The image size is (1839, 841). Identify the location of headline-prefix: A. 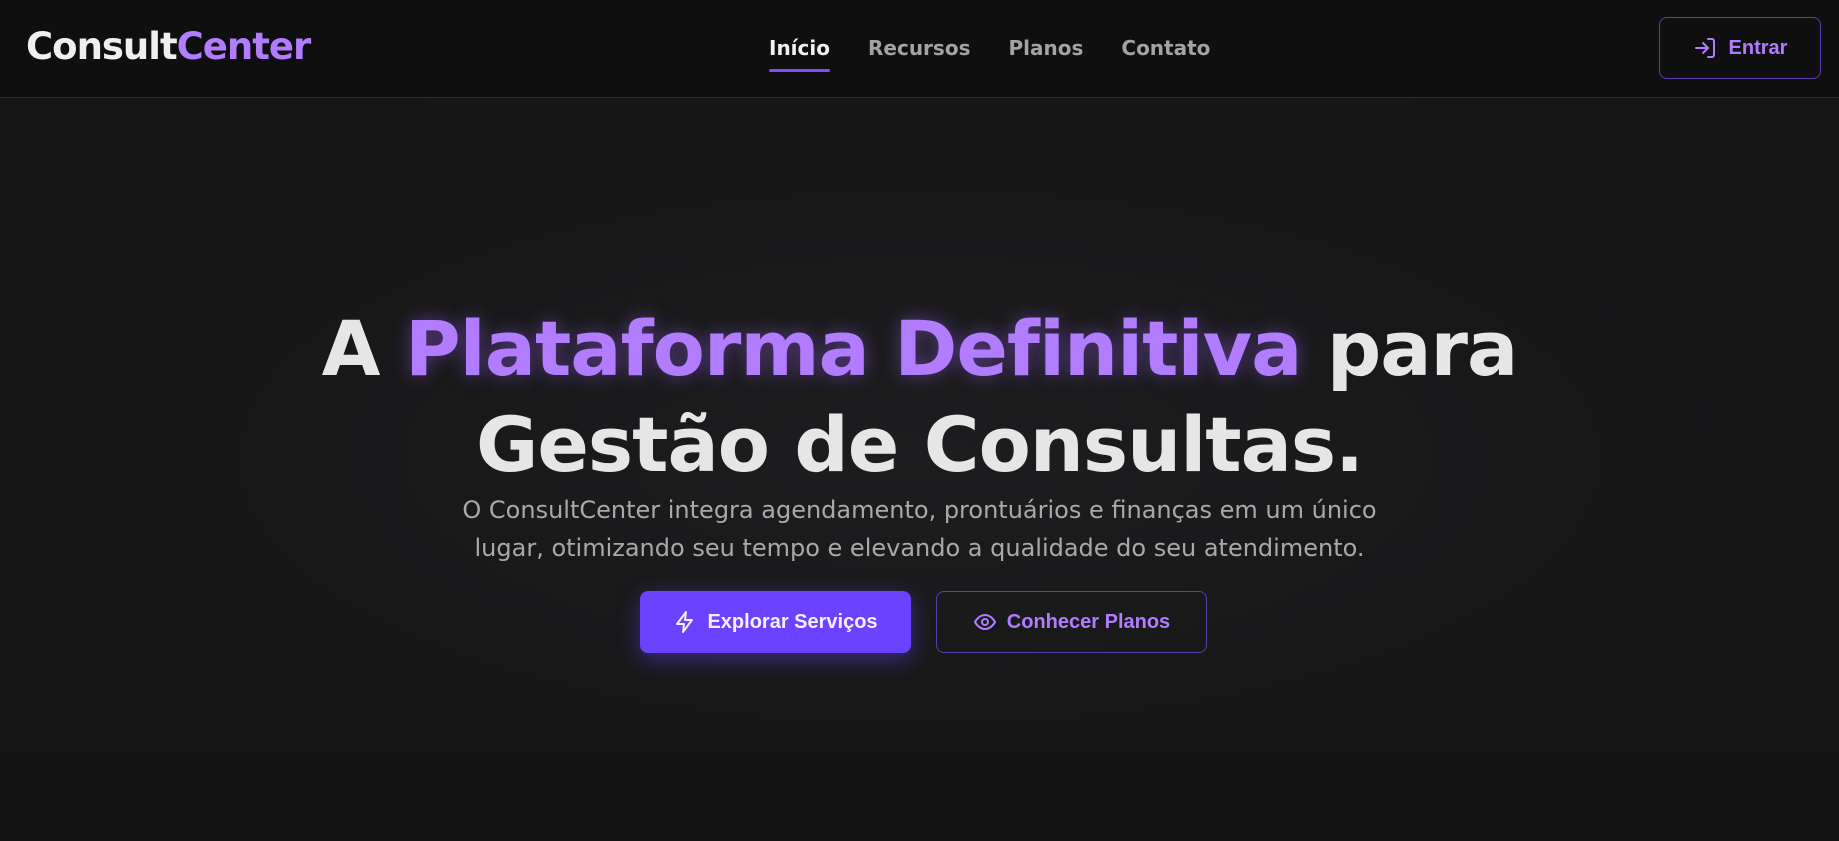
(363, 348).